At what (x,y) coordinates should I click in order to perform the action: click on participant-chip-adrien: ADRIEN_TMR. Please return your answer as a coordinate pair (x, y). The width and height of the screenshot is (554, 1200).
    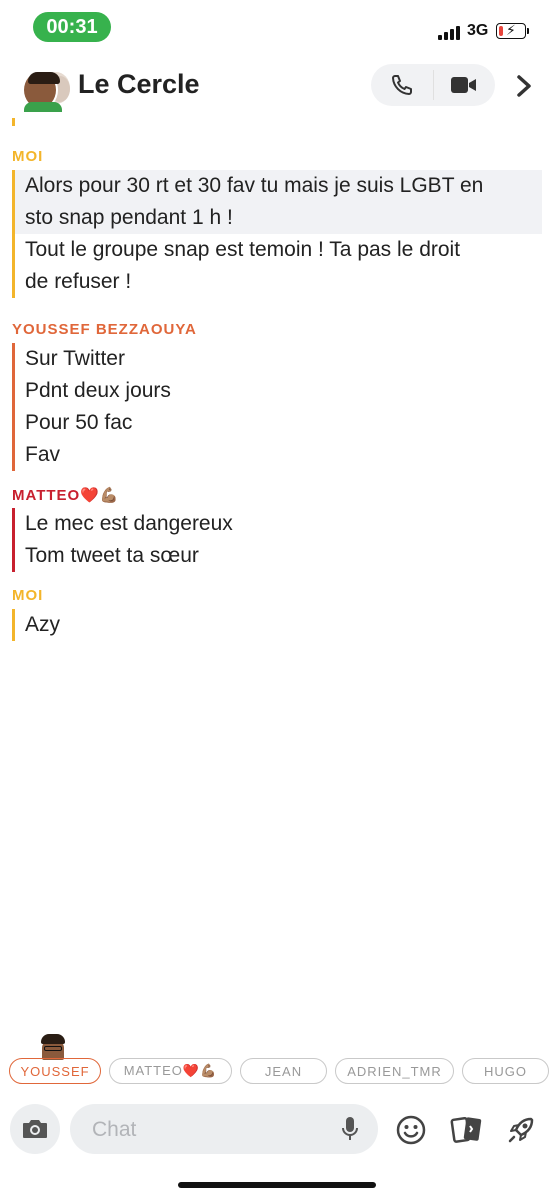
    Looking at the image, I should click on (394, 1071).